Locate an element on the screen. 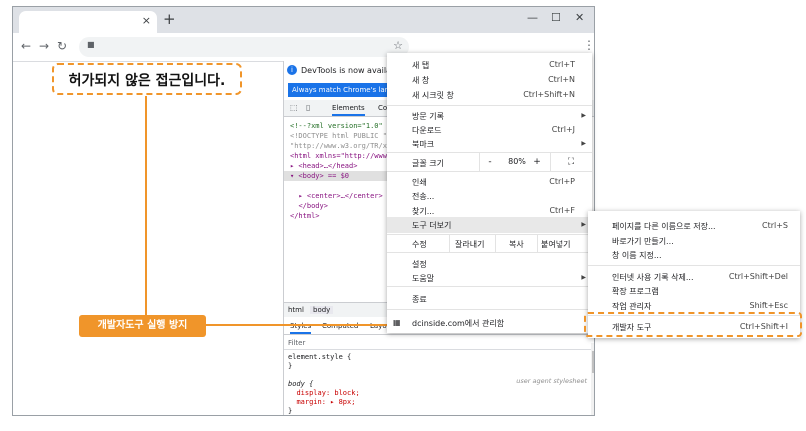  info-icon: i is located at coordinates (292, 70).